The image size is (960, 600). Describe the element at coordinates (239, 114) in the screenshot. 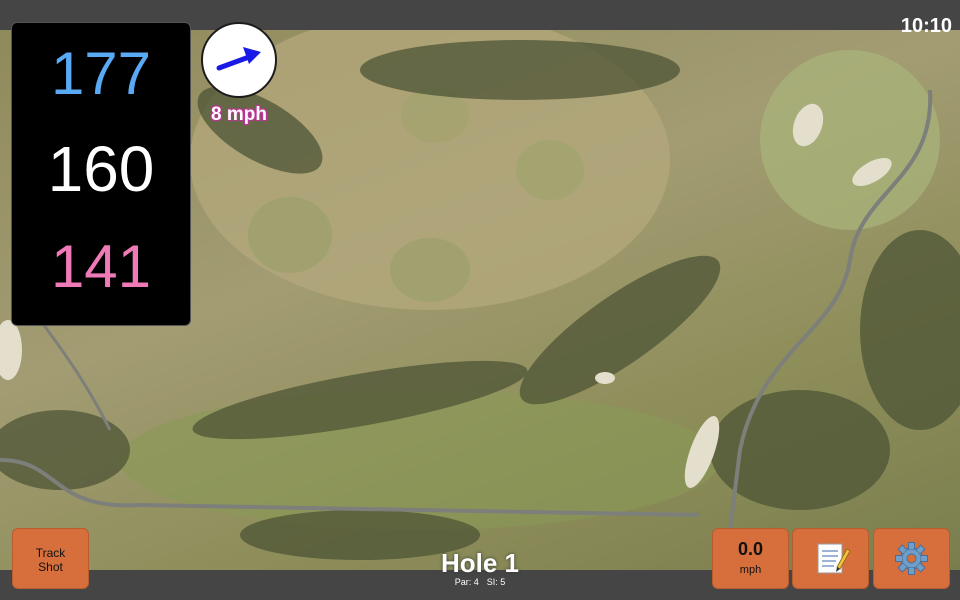

I see `wind-speed: 8 mph` at that location.